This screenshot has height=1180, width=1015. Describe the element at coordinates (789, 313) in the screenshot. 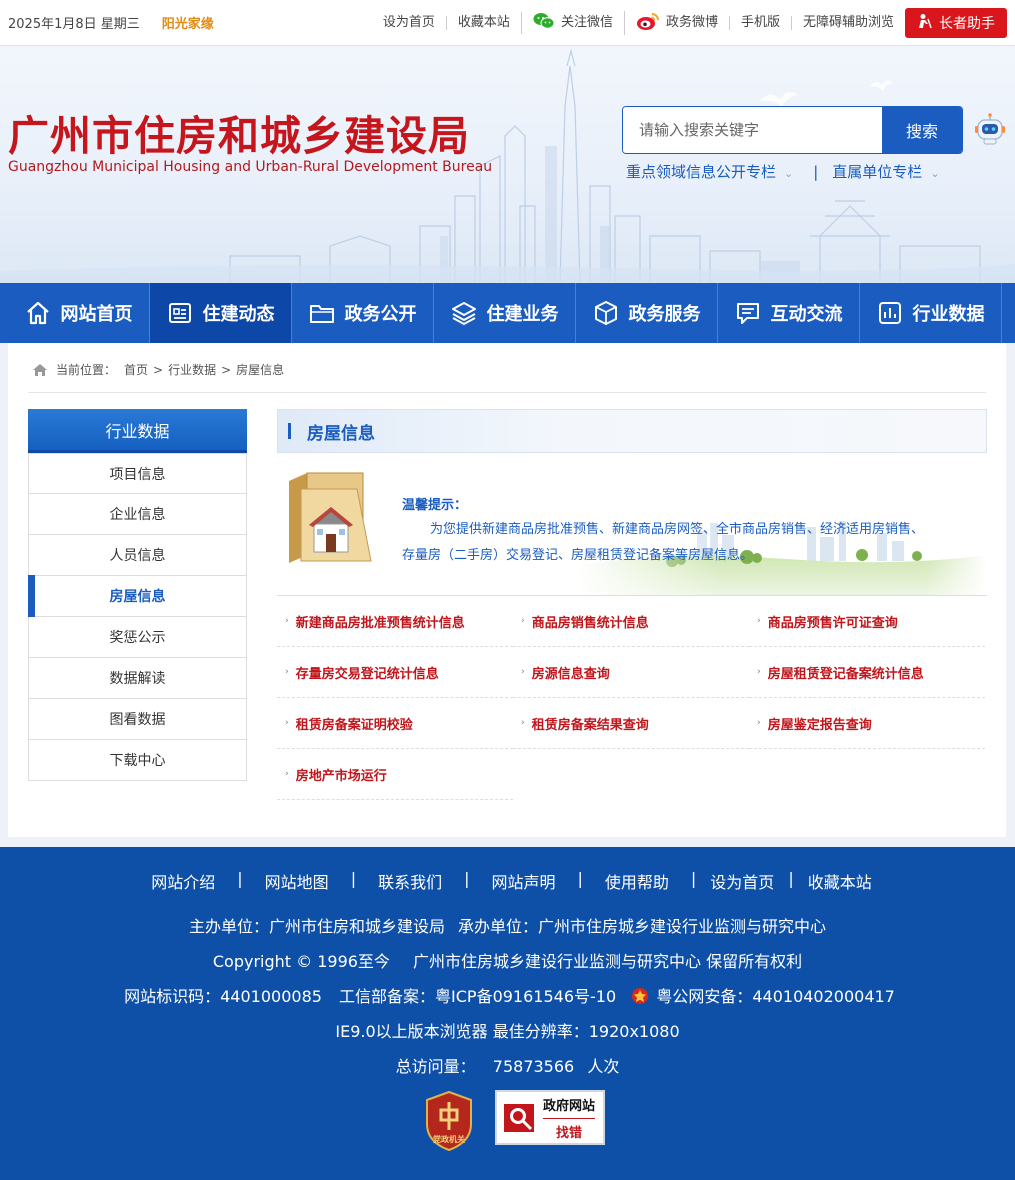

I see `nav-interaction: 互动交流` at that location.